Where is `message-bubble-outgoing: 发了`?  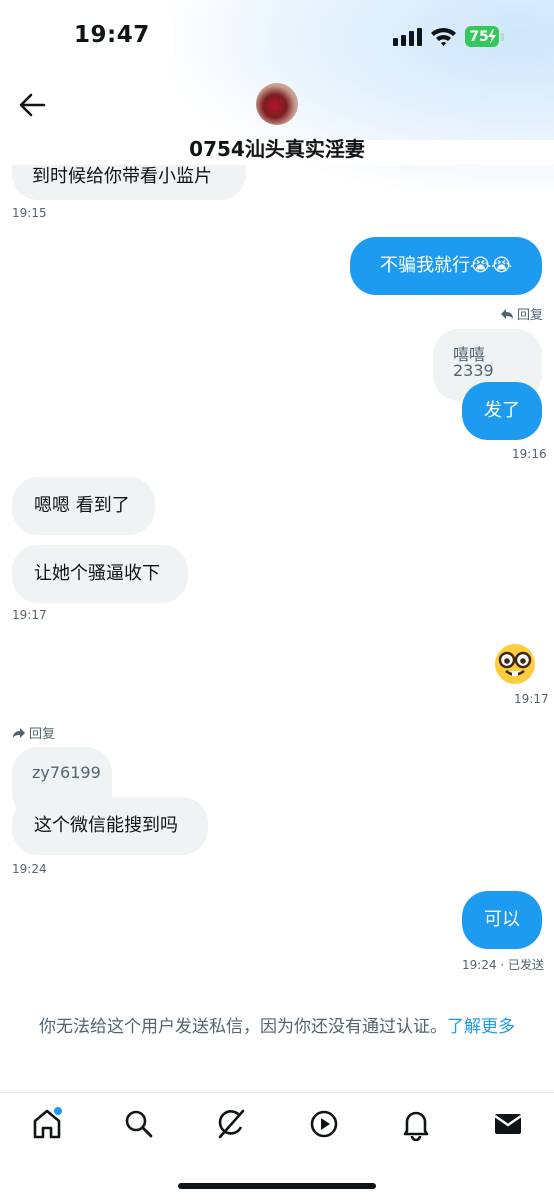 message-bubble-outgoing: 发了 is located at coordinates (502, 411).